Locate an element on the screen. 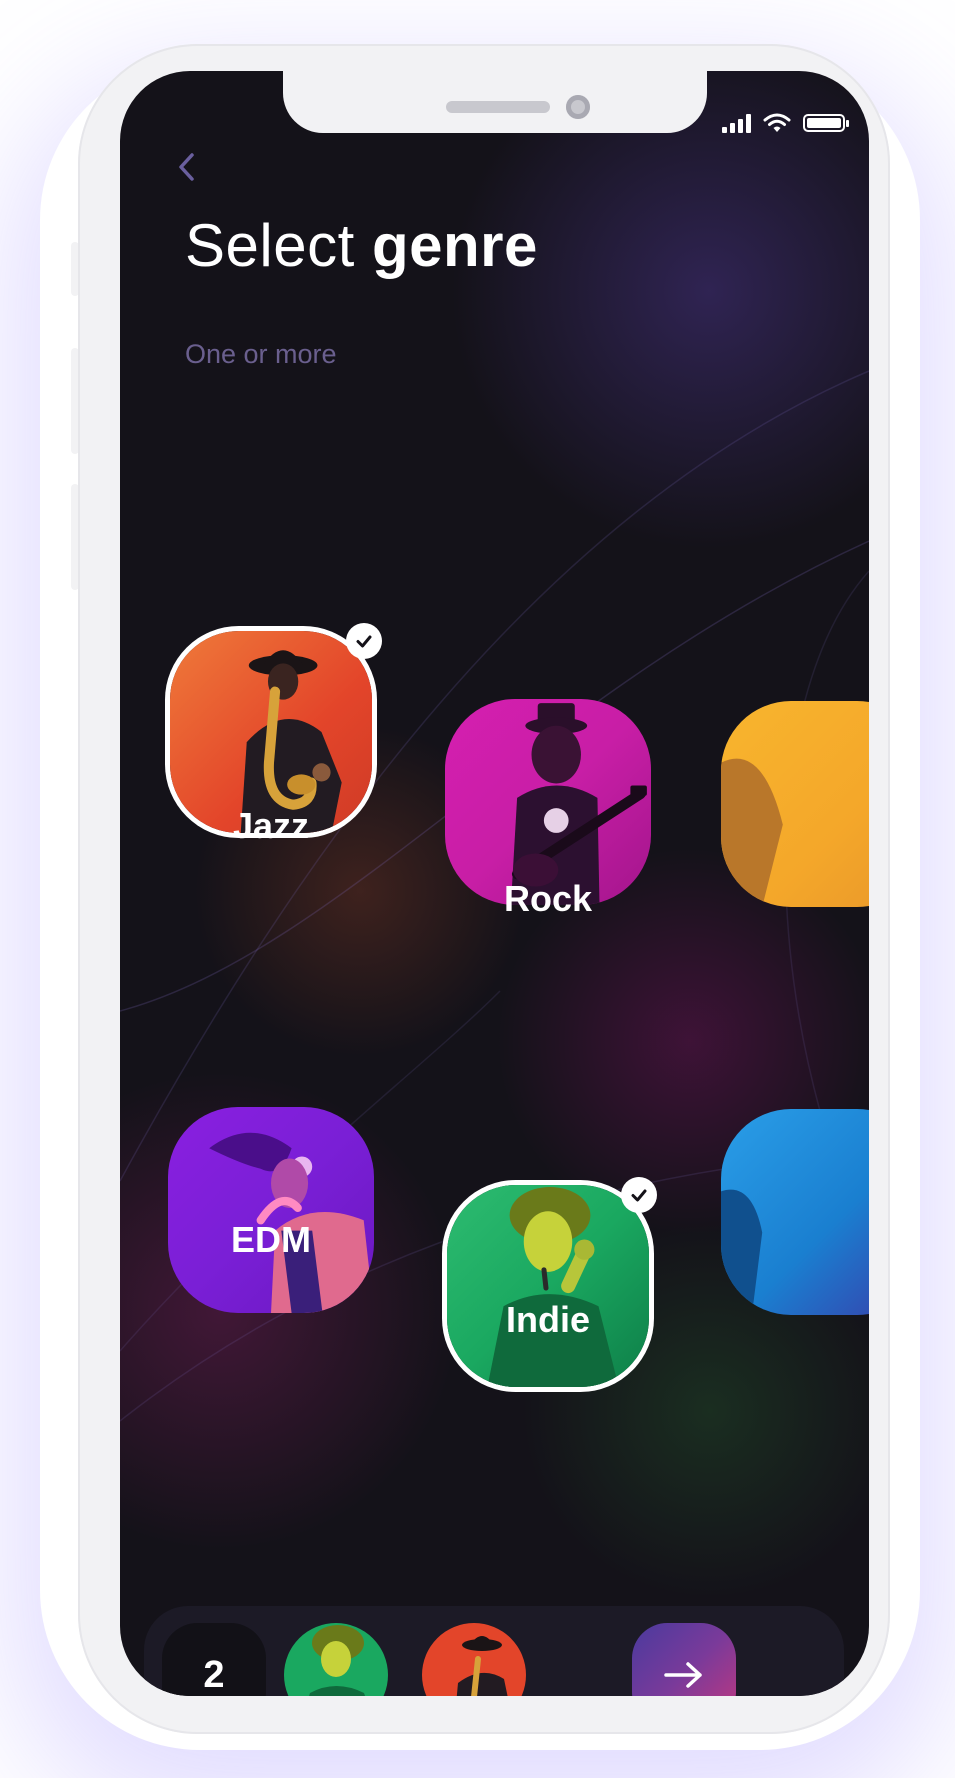 Image resolution: width=955 pixels, height=1778 pixels. title-bold: genre is located at coordinates (454, 245).